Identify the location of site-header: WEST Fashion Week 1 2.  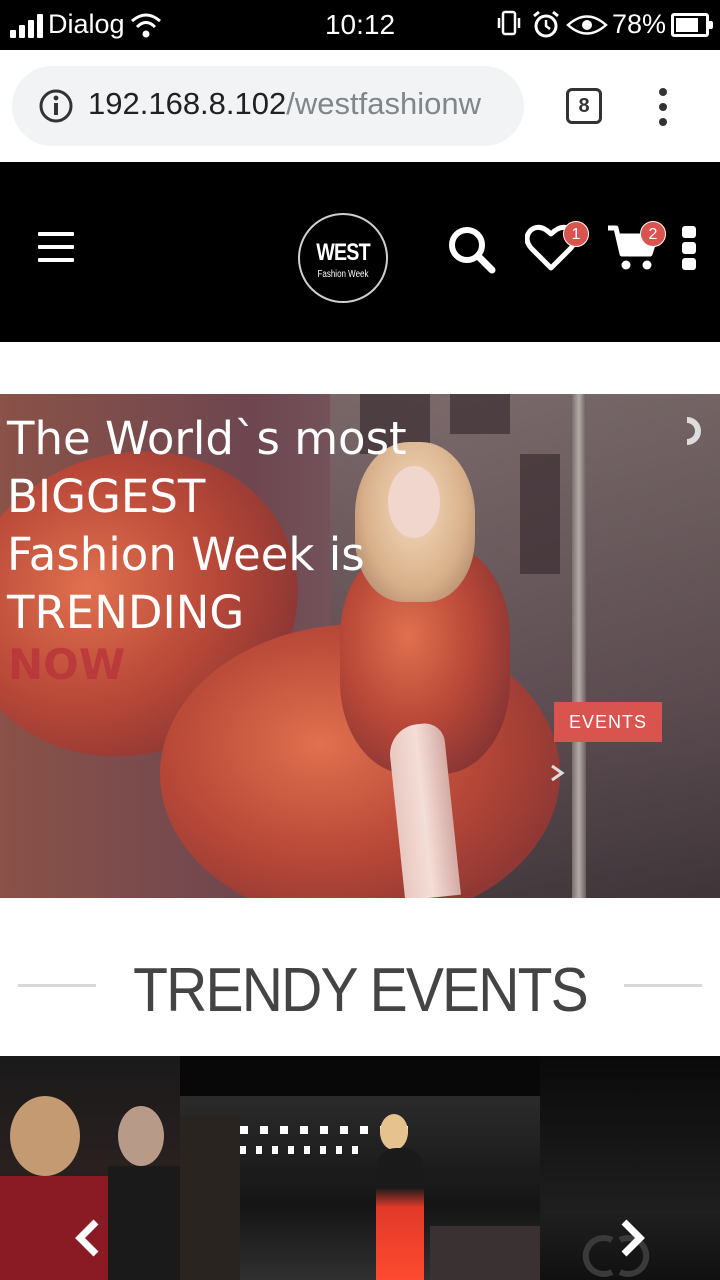
(360, 252).